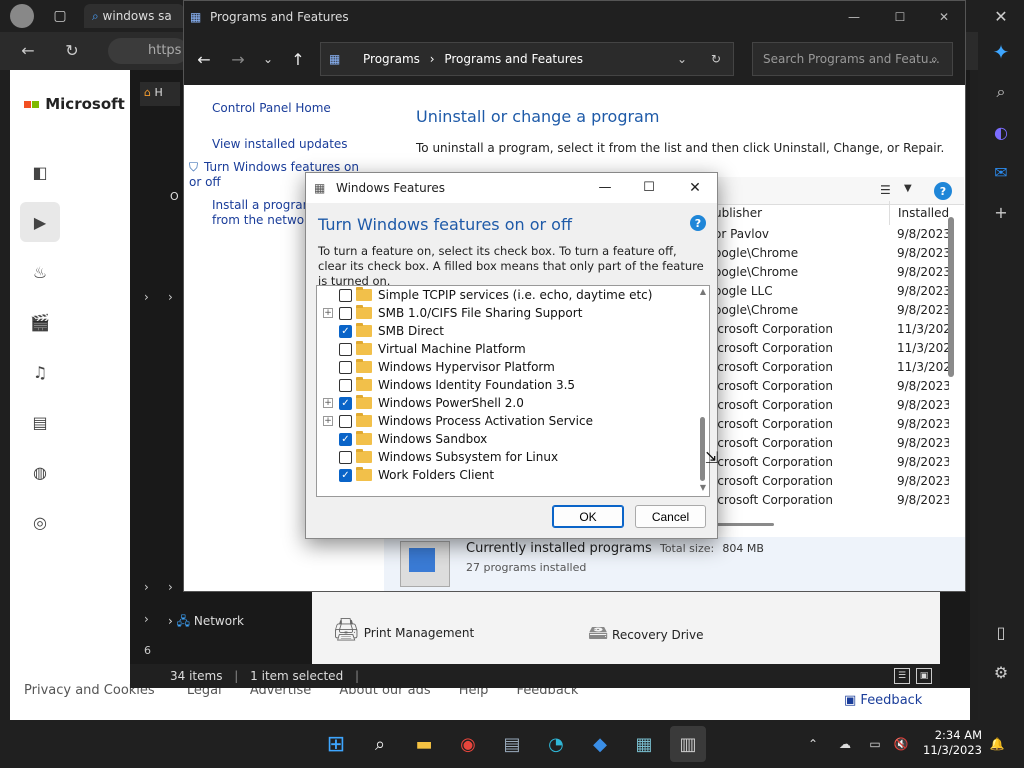 This screenshot has height=768, width=1024. Describe the element at coordinates (834, 291) in the screenshot. I see `program-row: oogle LLC 9/8/2023` at that location.